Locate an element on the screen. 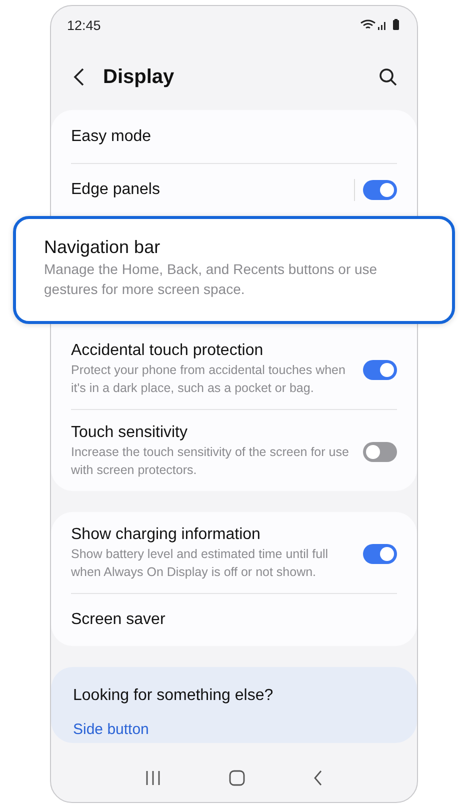 The height and width of the screenshot is (810, 470). setting-row: Show charging information Show battery level and estimated time until full when Always On Display is off or not shown. is located at coordinates (234, 552).